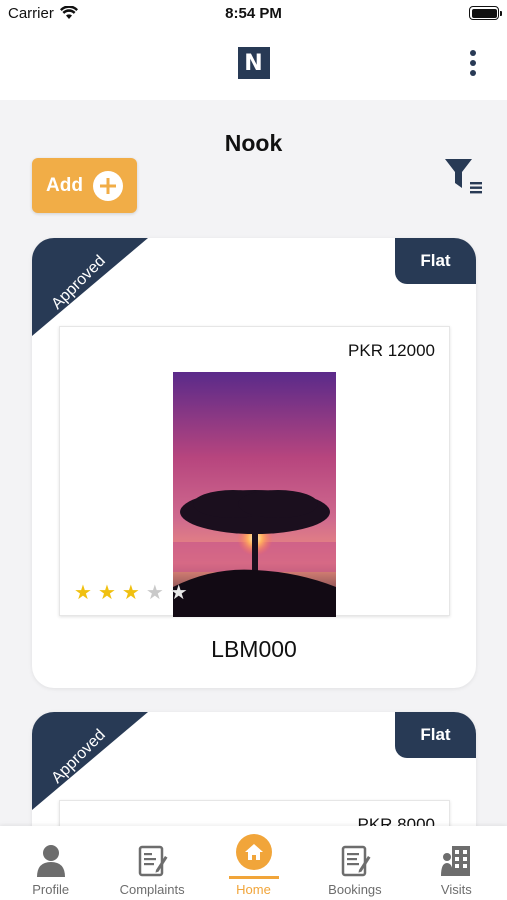 The width and height of the screenshot is (507, 900). I want to click on tab-label: Visits, so click(456, 889).